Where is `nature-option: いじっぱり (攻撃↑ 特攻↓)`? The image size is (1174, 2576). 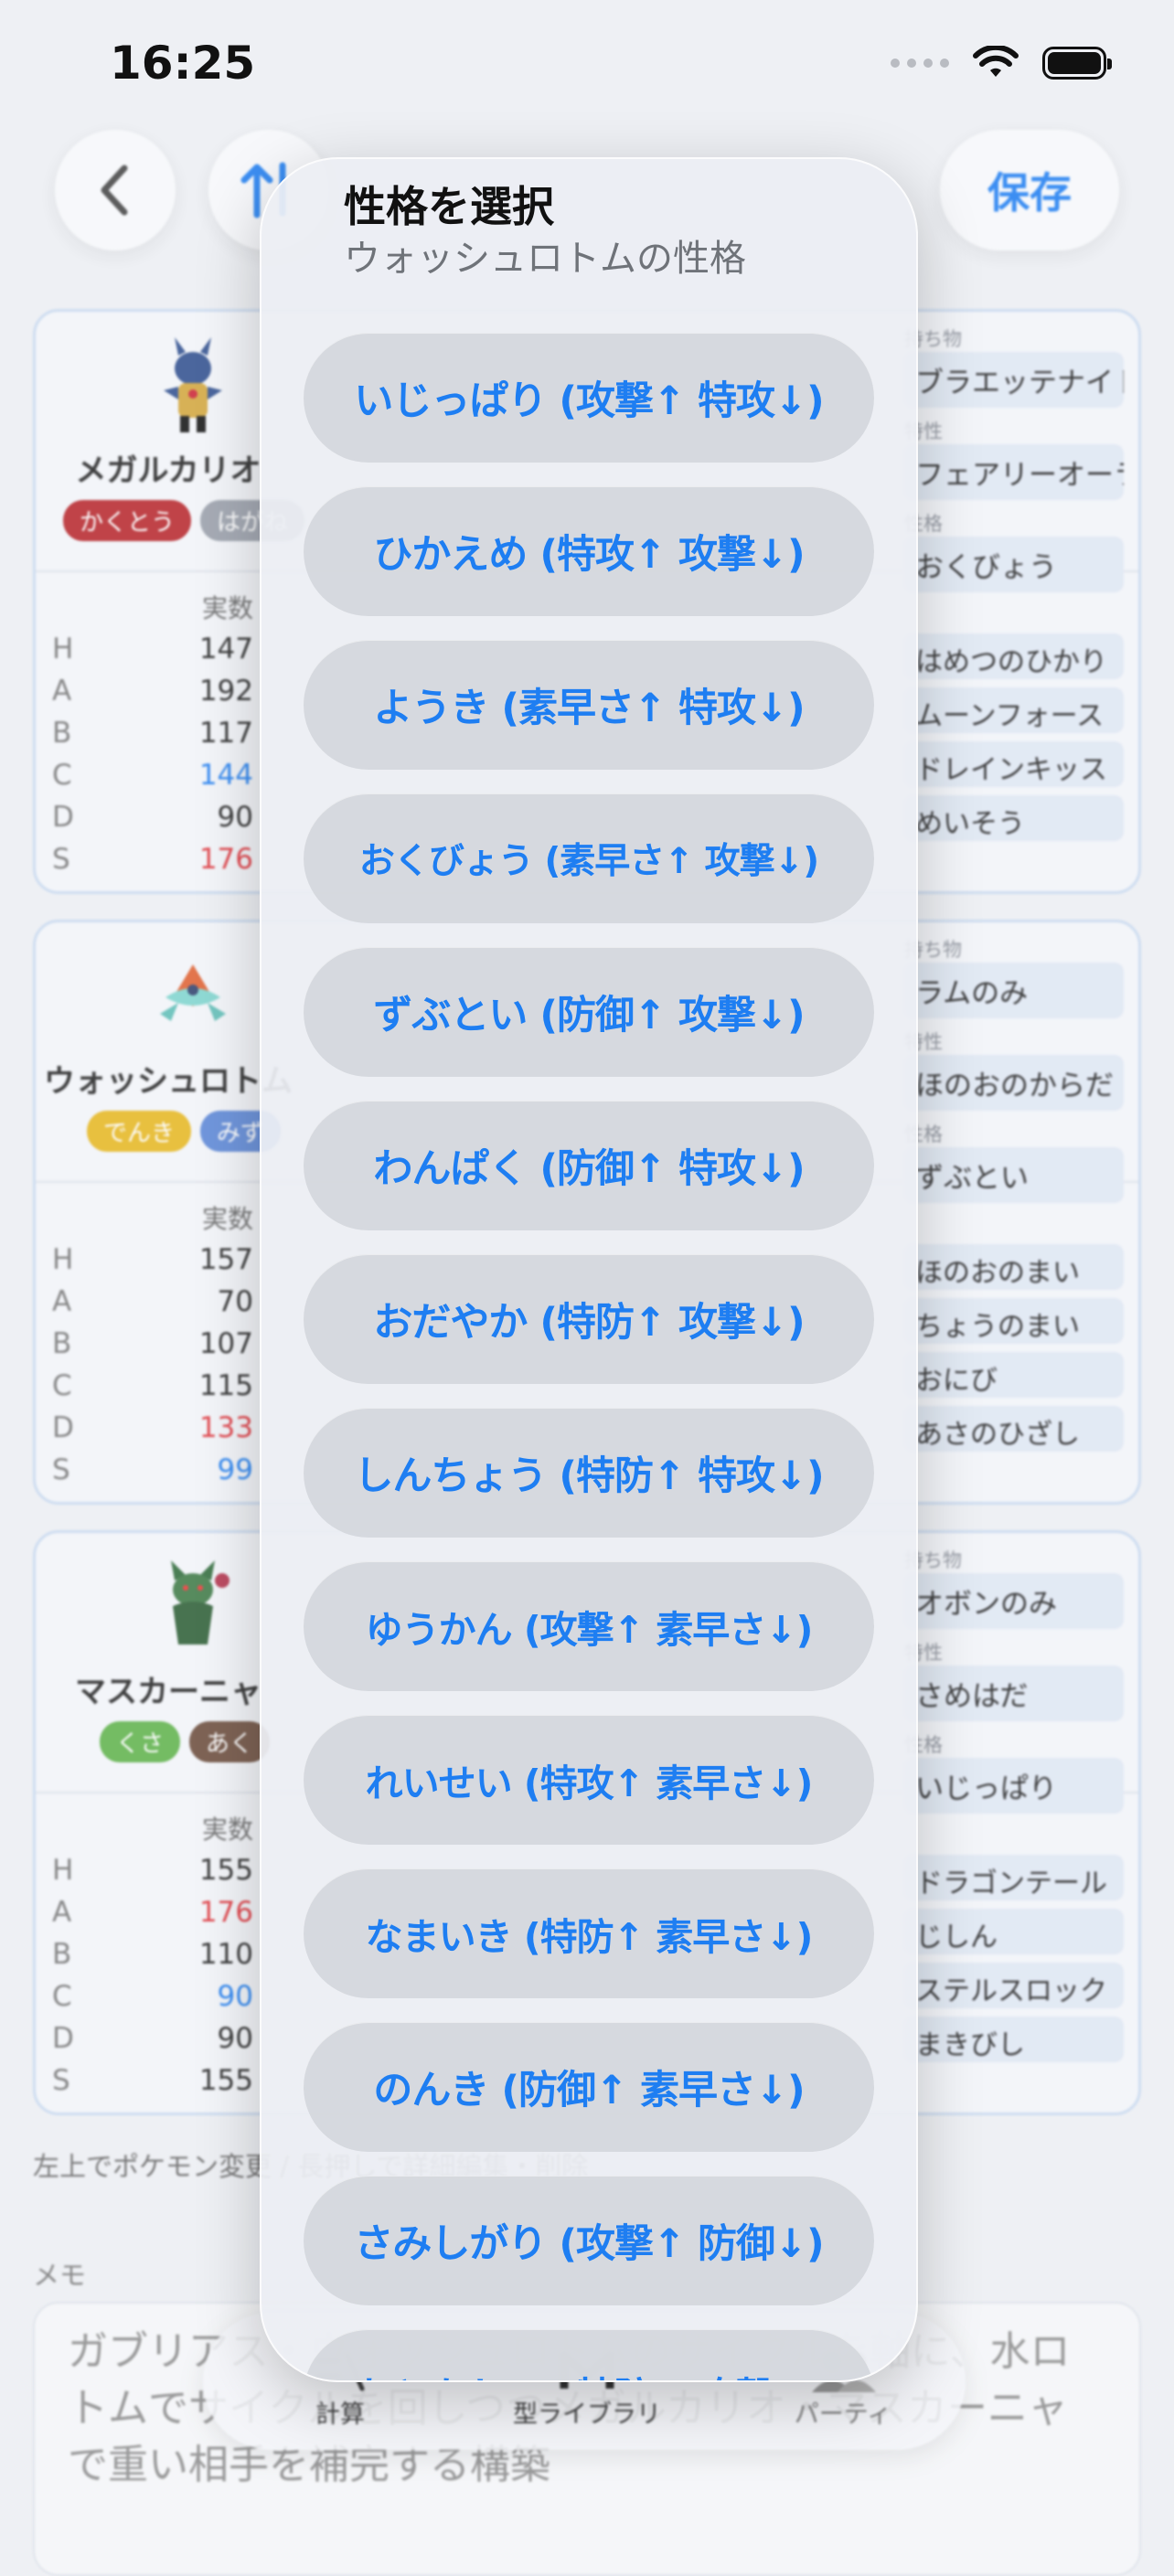 nature-option: いじっぱり (攻撃↑ 特攻↓) is located at coordinates (589, 398).